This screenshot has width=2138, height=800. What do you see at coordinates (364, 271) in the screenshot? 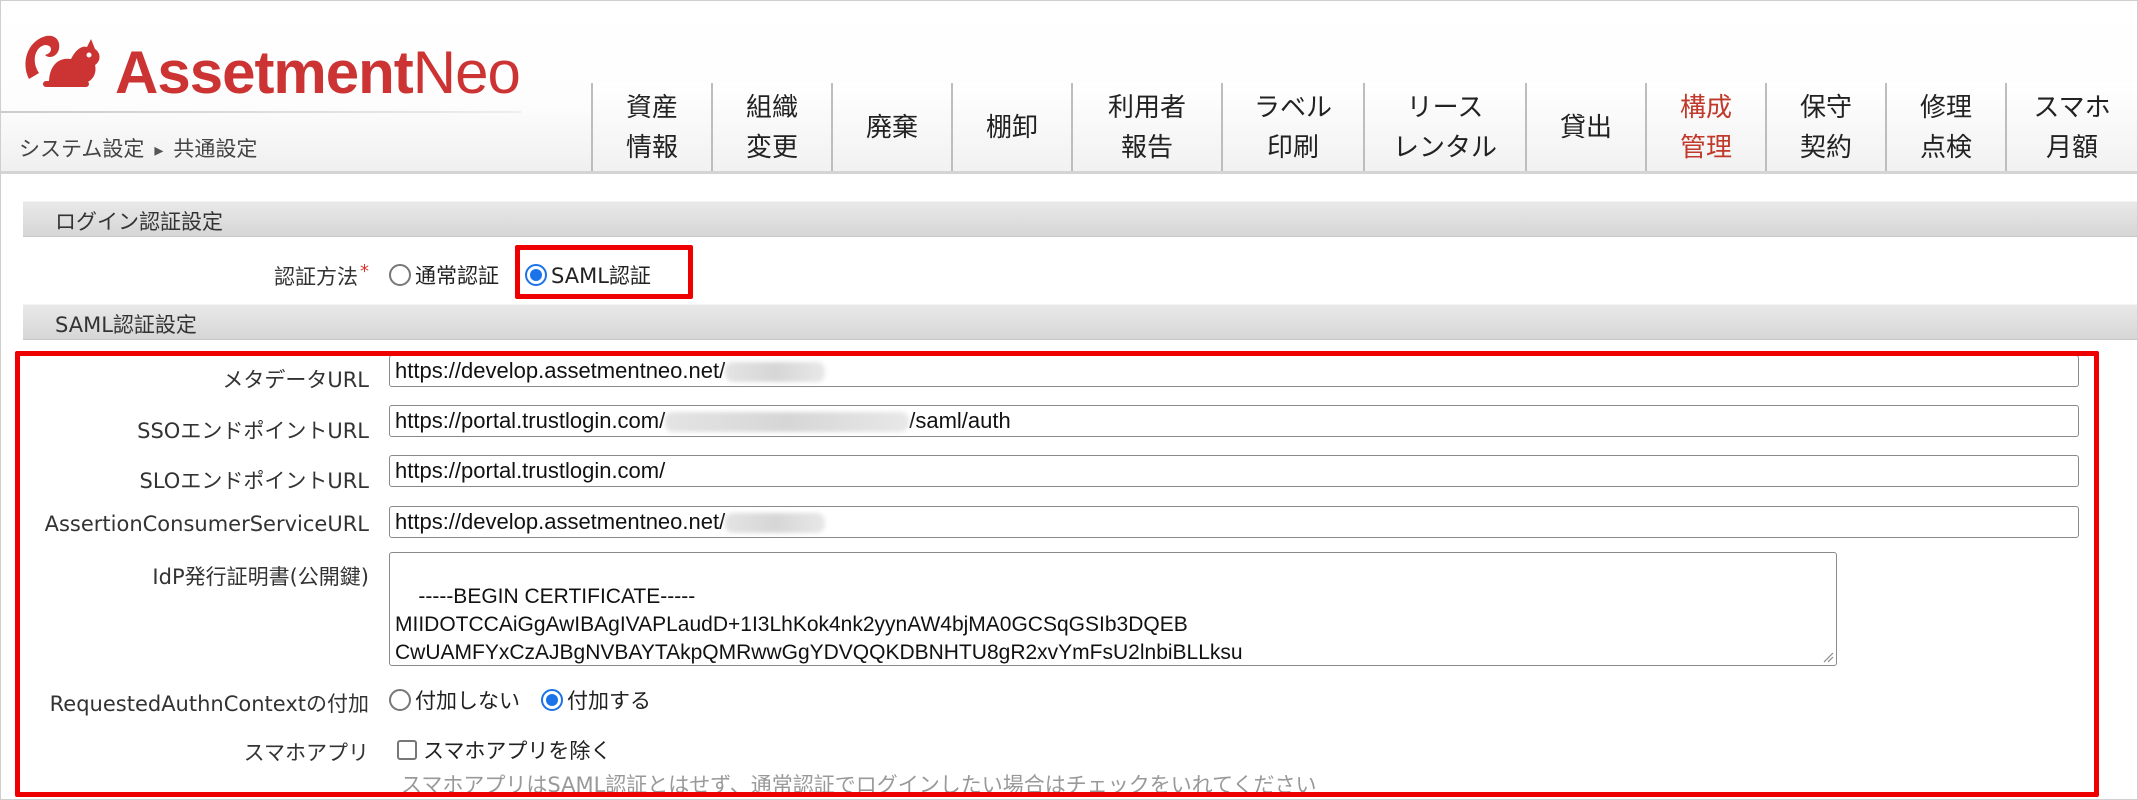
I see `required-mark: *` at bounding box center [364, 271].